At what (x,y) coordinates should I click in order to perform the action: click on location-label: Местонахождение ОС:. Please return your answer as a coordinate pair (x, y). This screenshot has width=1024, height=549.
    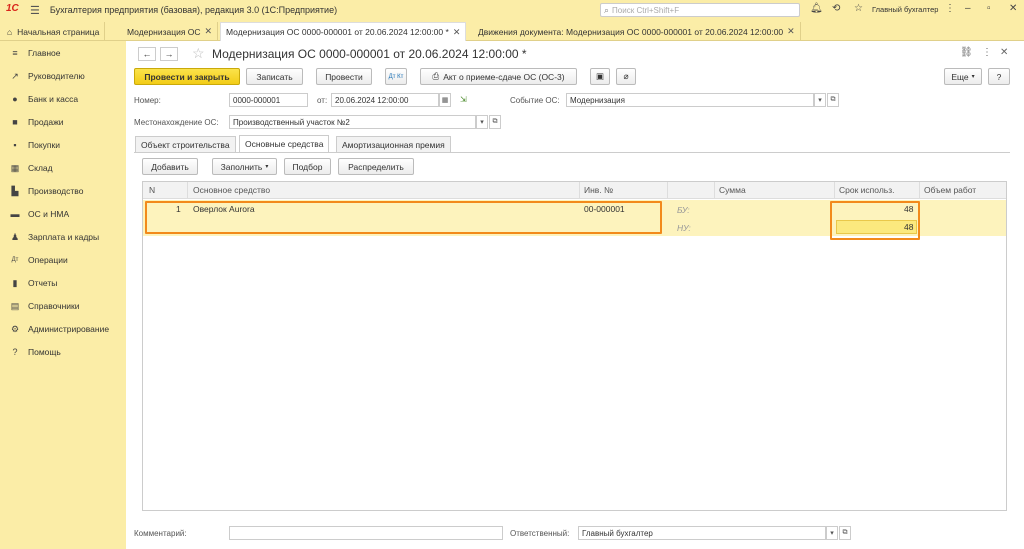
    Looking at the image, I should click on (176, 122).